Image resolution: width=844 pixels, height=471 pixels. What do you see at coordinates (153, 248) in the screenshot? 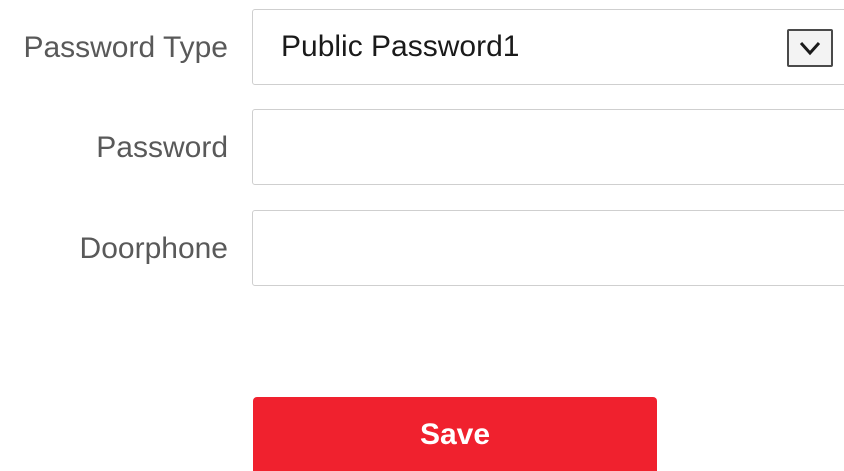
I see `doorphone-label: Doorphone` at bounding box center [153, 248].